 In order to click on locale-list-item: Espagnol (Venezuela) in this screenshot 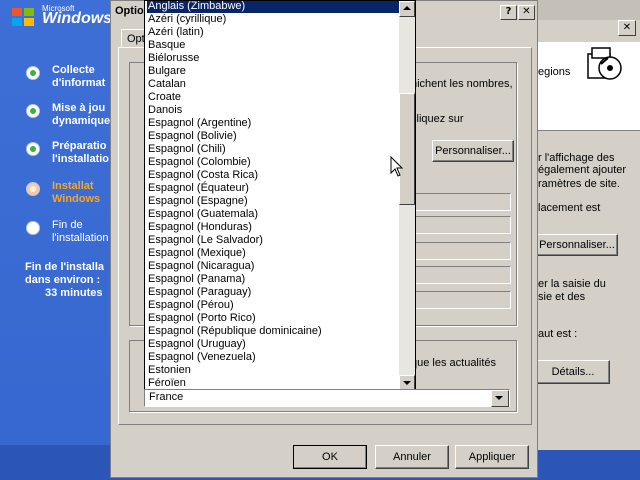, I will do `click(273, 357)`.